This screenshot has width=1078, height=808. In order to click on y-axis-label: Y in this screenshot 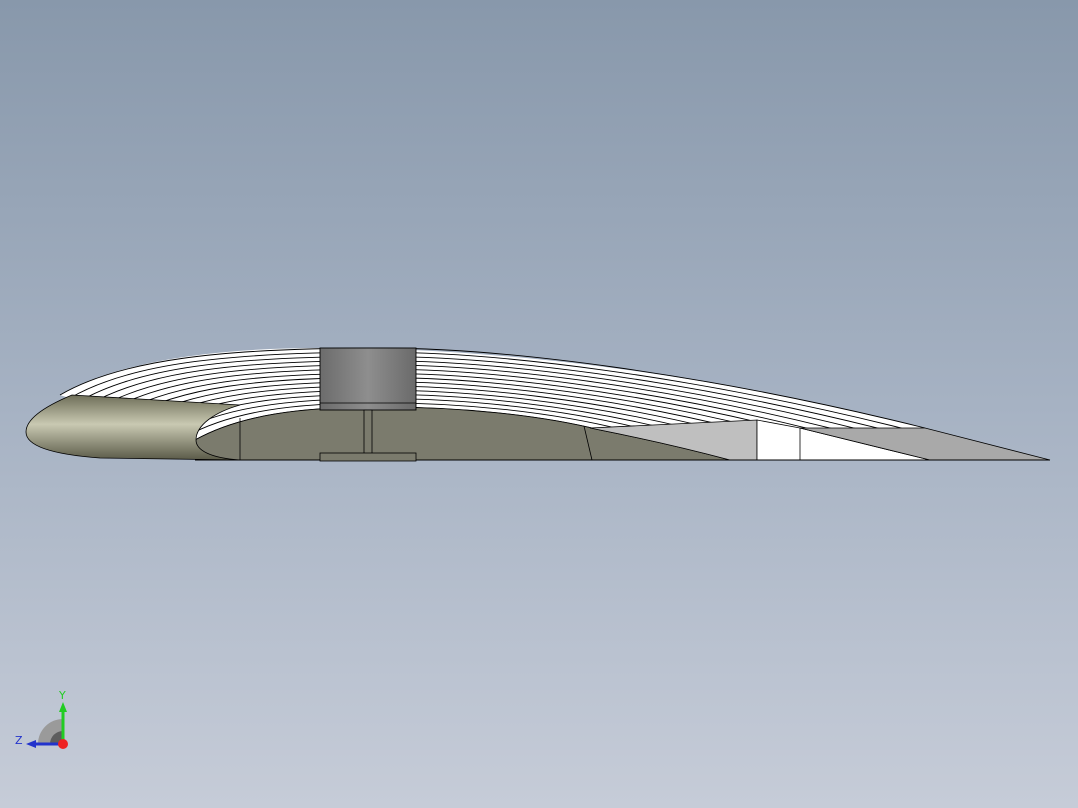, I will do `click(62, 695)`.